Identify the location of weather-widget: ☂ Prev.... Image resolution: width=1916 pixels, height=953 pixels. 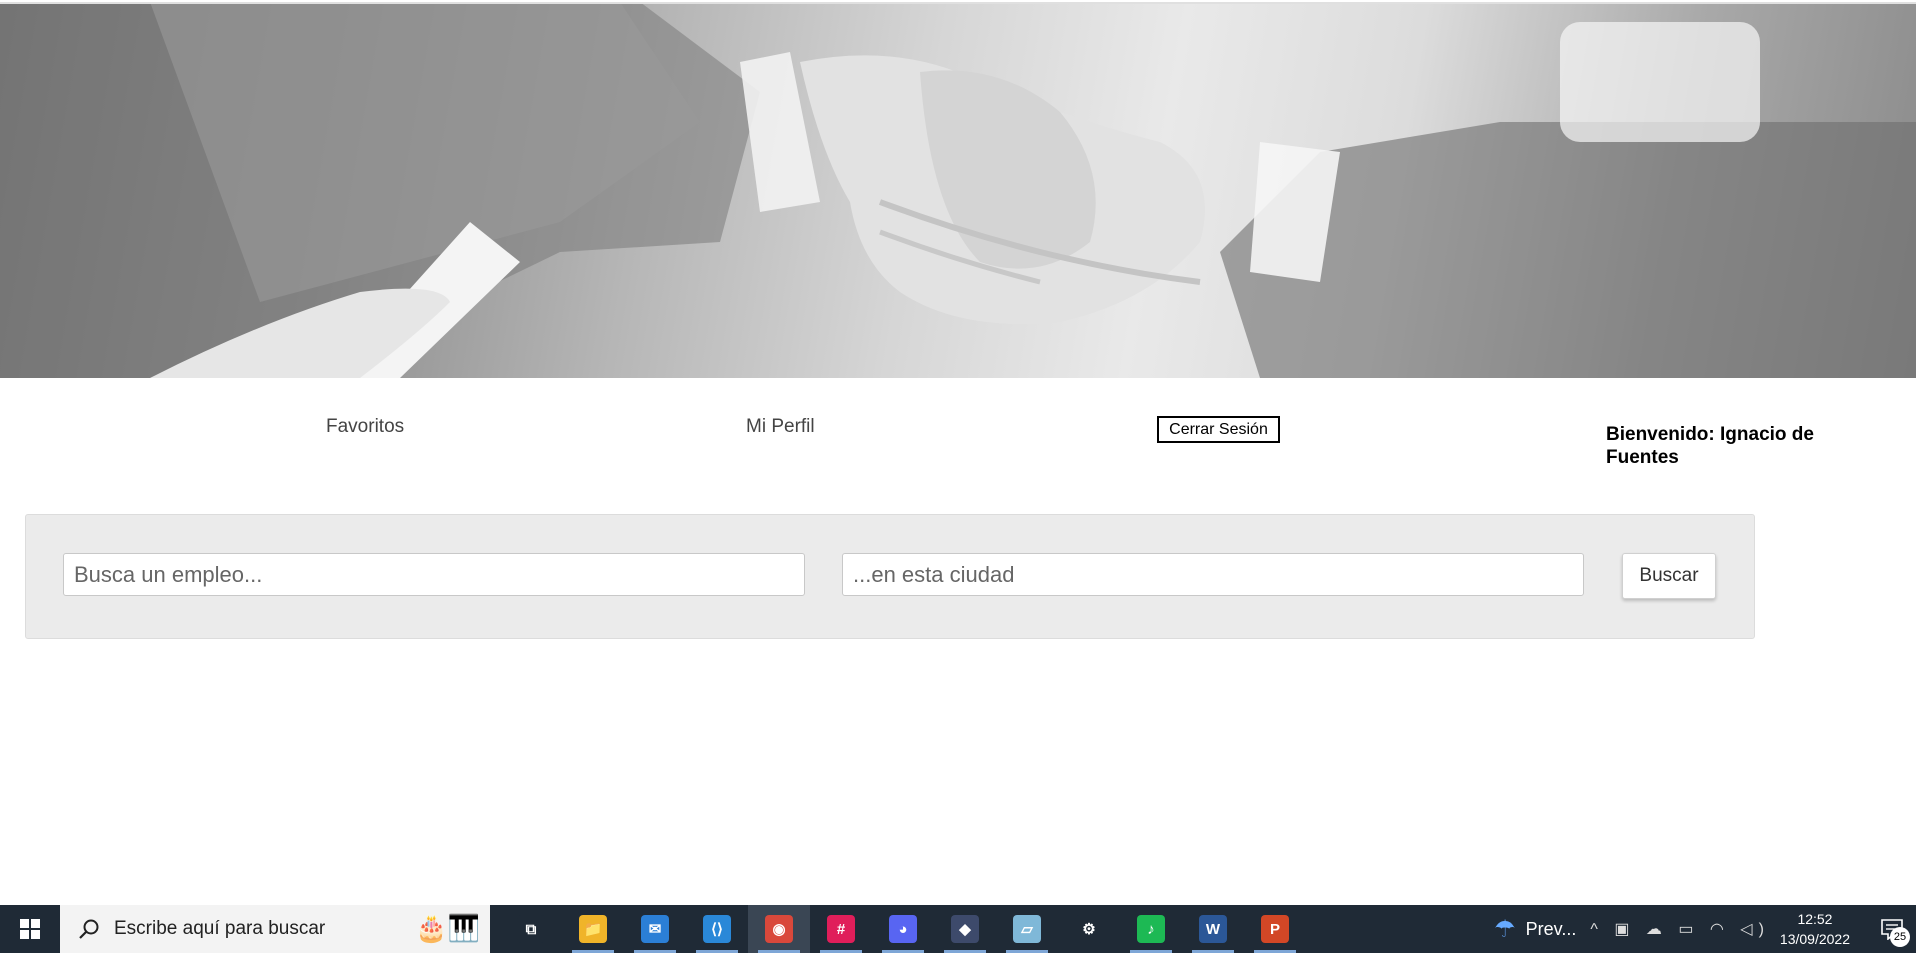
(1535, 929).